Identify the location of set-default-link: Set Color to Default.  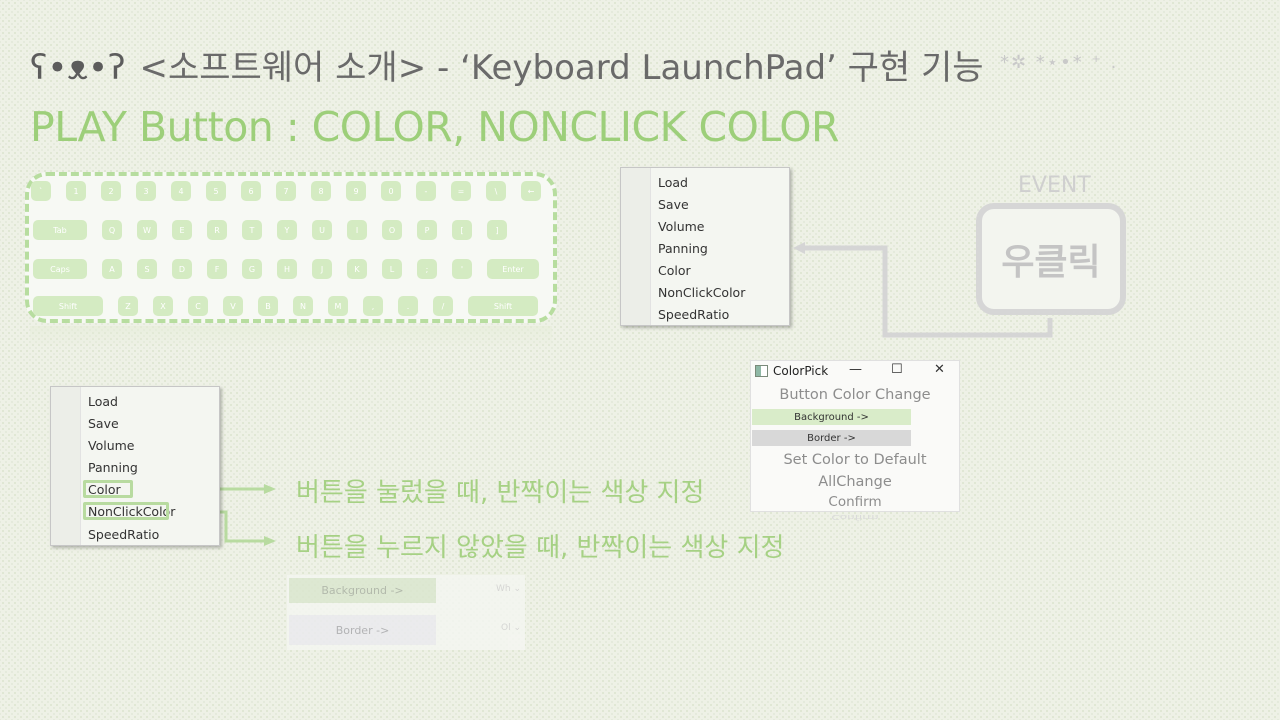
(855, 460).